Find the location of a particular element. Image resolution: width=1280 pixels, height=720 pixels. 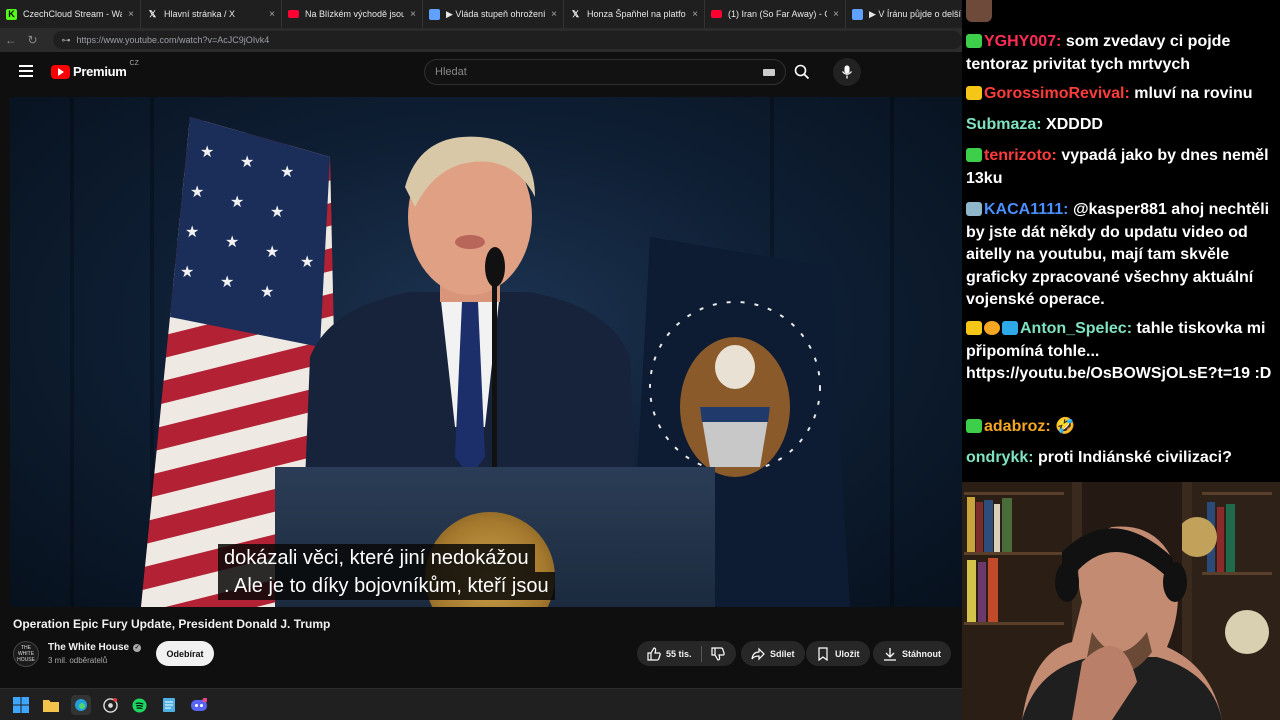

back-icon: ← is located at coordinates (11, 40).